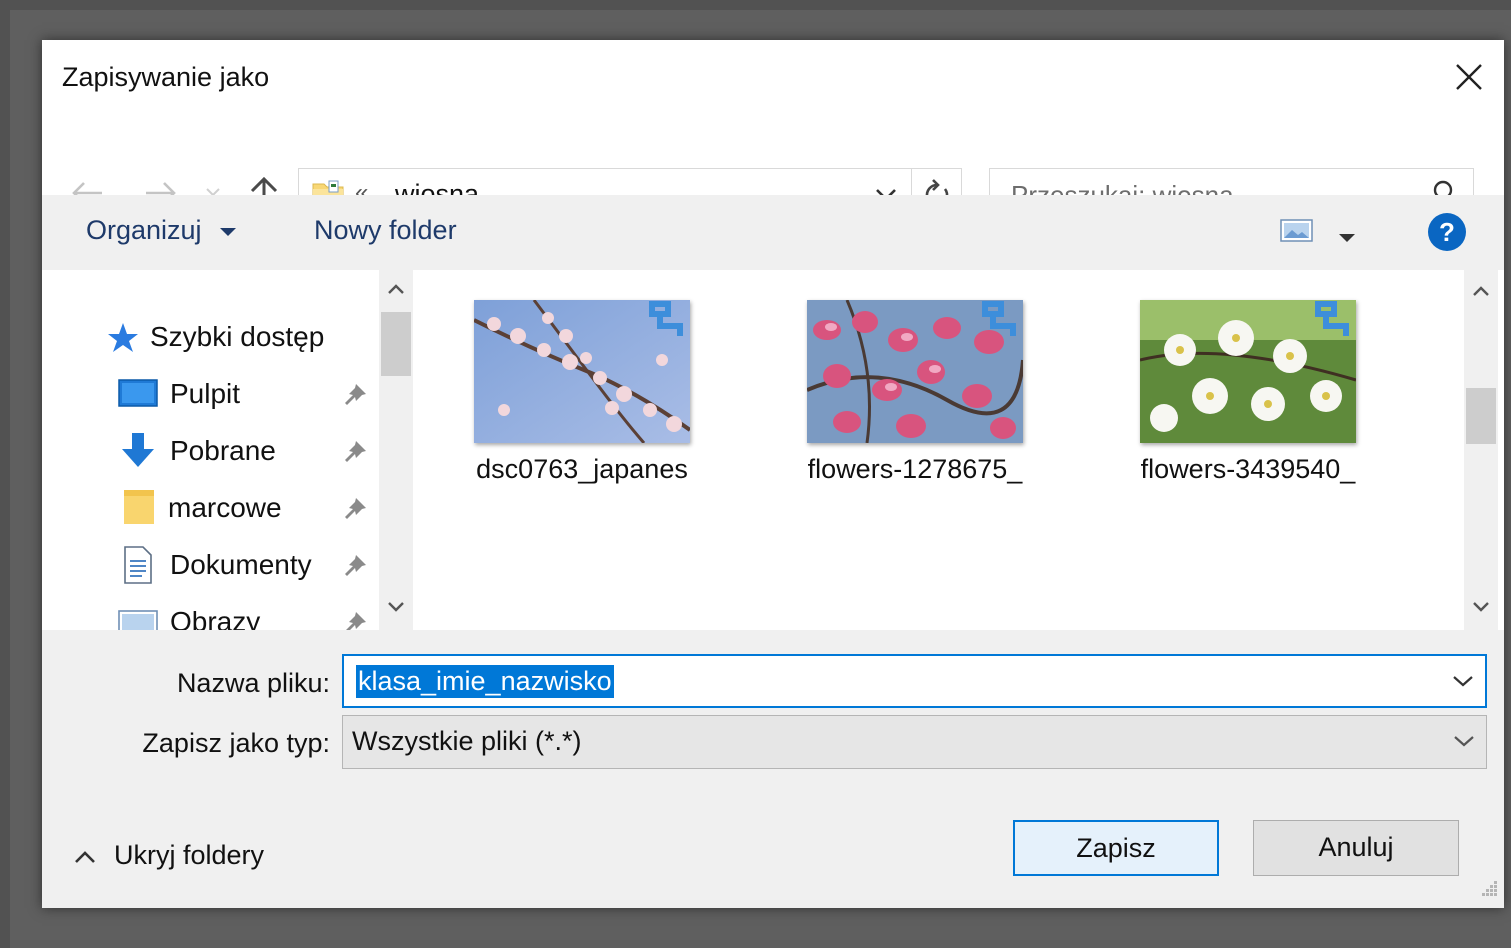 The height and width of the screenshot is (948, 1511). What do you see at coordinates (123, 340) in the screenshot?
I see `star-icon` at bounding box center [123, 340].